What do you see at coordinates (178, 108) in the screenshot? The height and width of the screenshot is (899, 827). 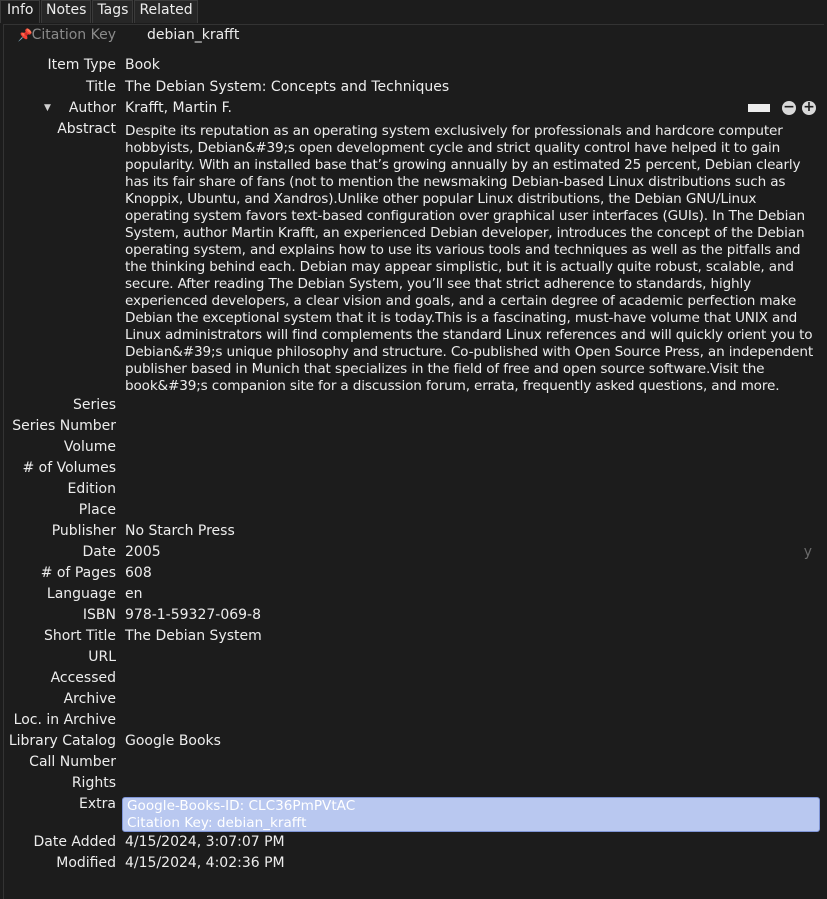 I see `author-value: Krafft, Martin F.` at bounding box center [178, 108].